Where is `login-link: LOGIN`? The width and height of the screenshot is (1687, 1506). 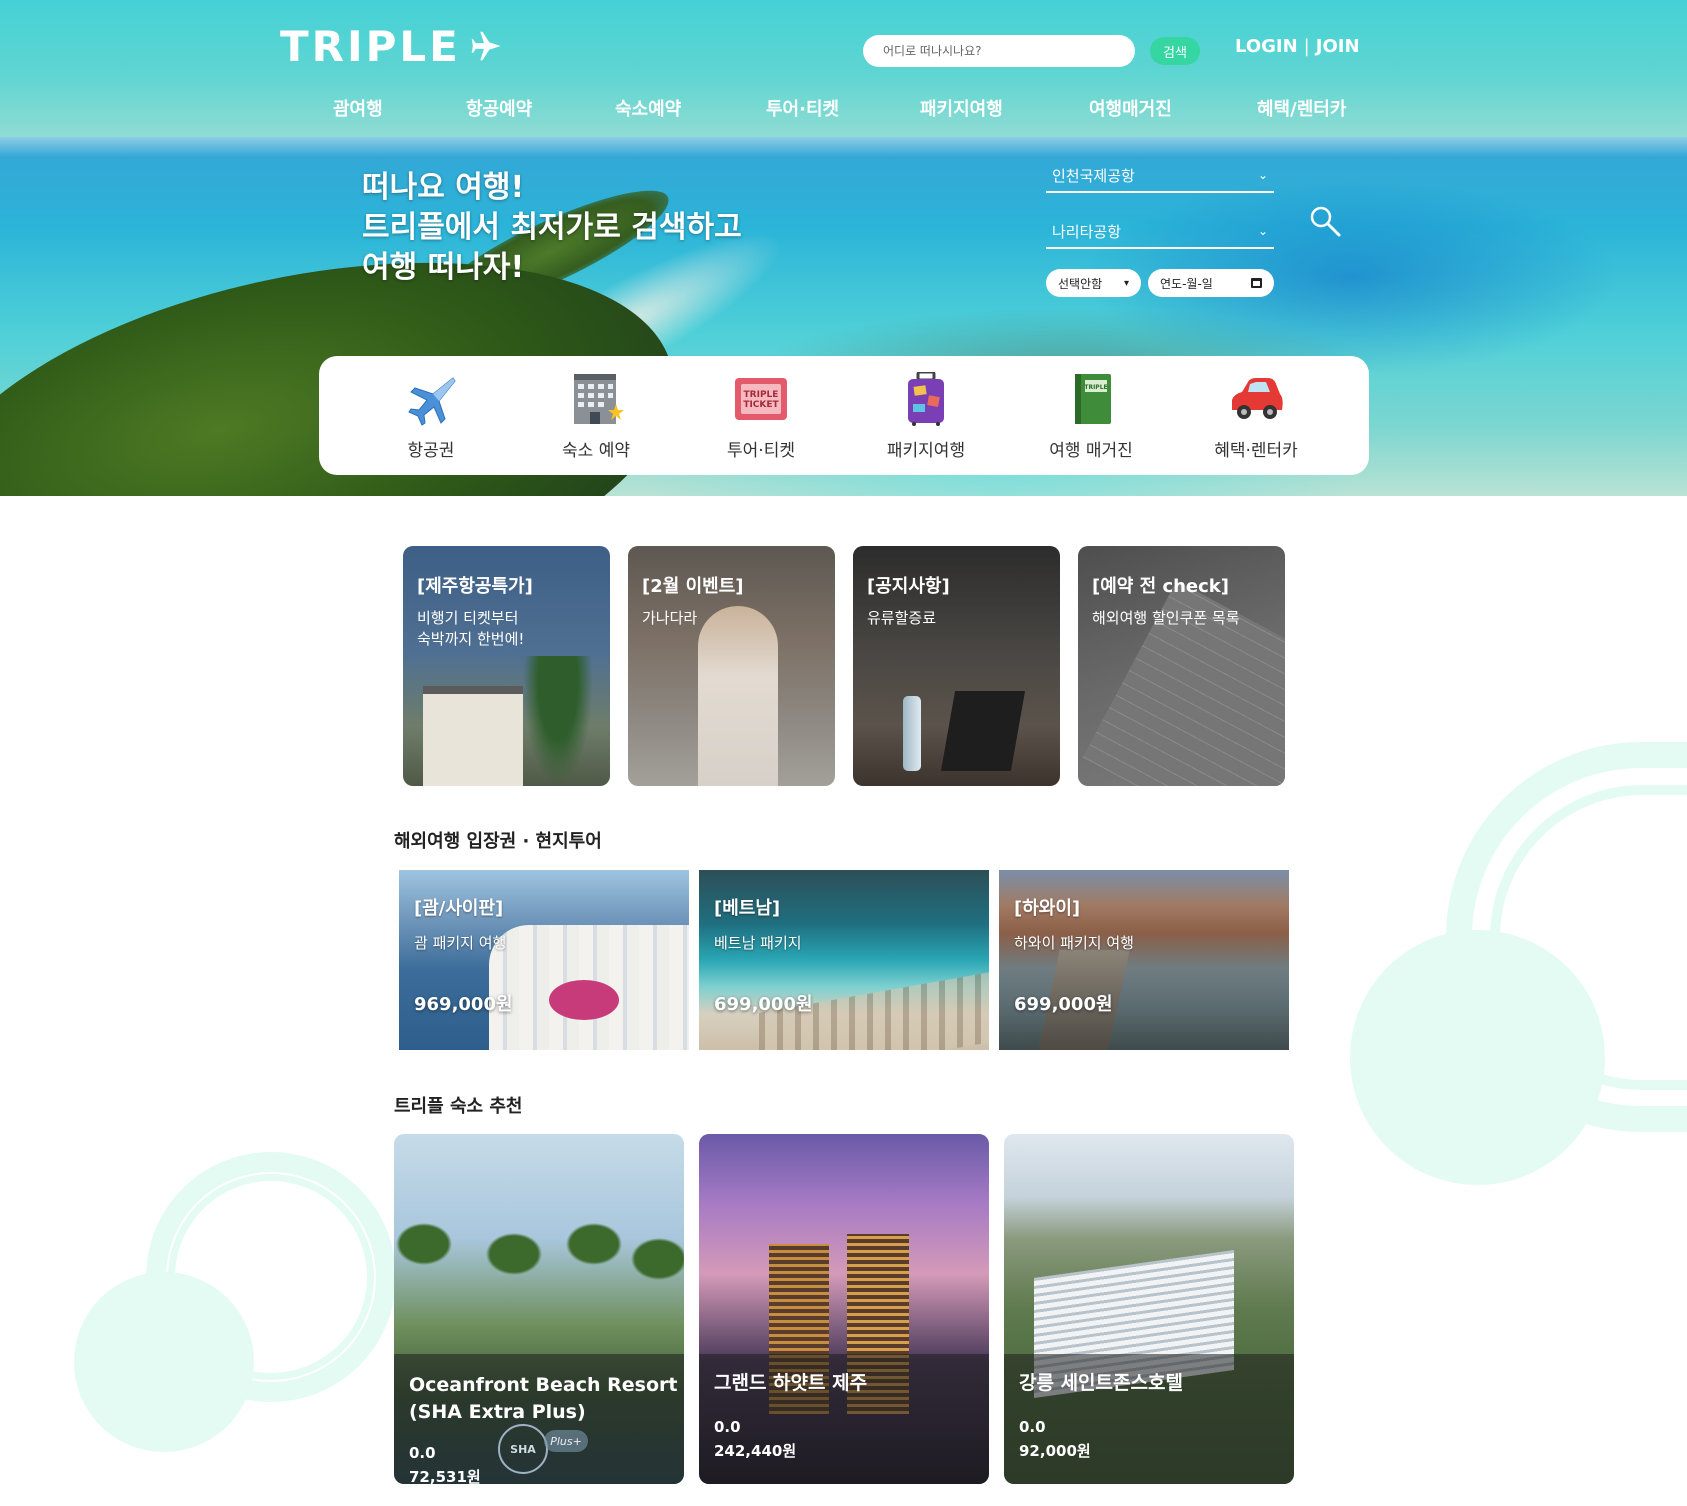
login-link: LOGIN is located at coordinates (1266, 46).